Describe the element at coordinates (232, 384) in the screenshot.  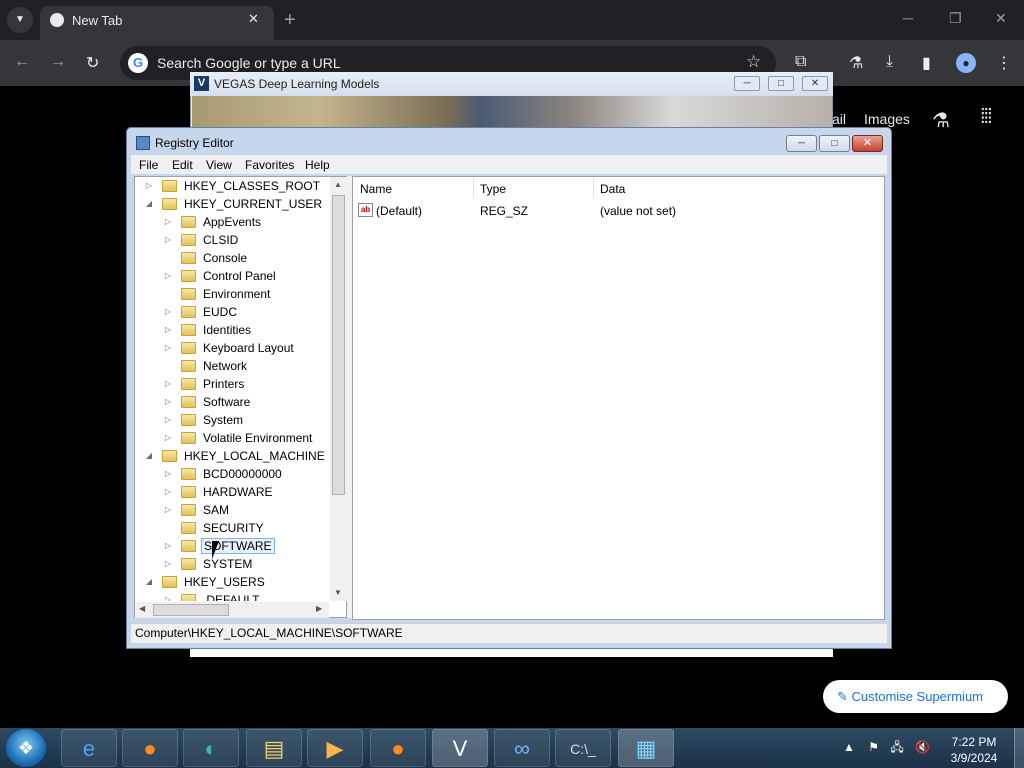
I see `tree-item: ▷ Printers` at that location.